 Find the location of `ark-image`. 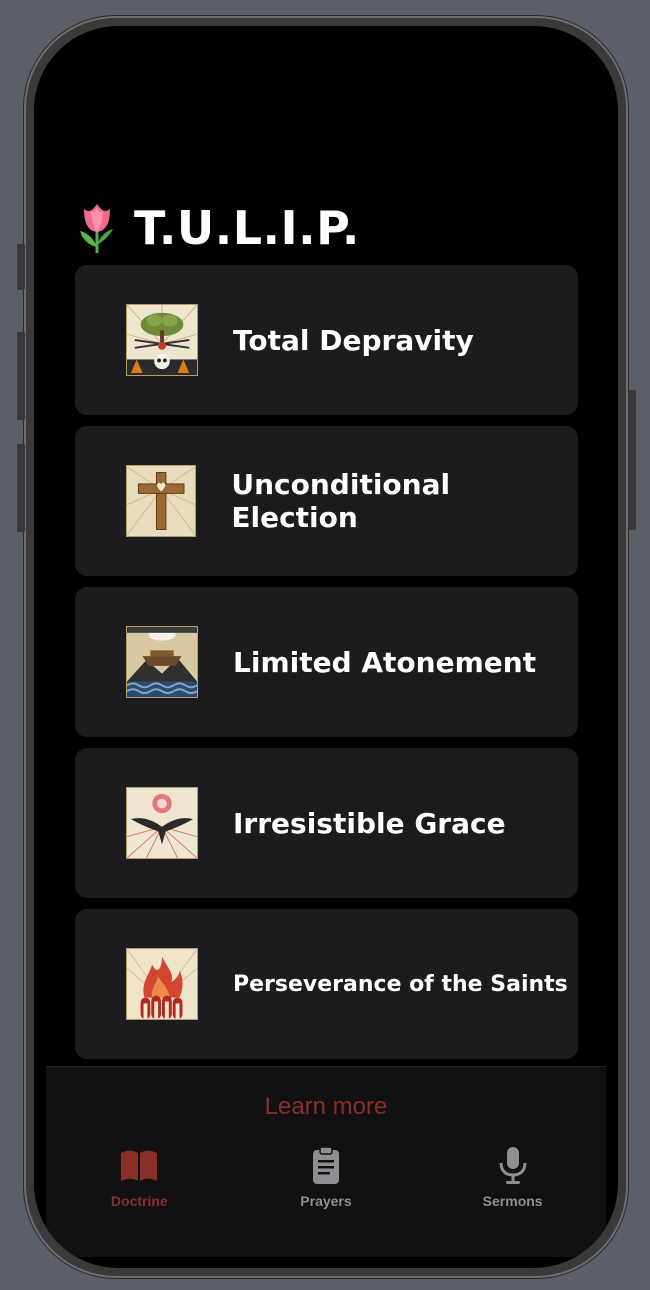

ark-image is located at coordinates (162, 662).